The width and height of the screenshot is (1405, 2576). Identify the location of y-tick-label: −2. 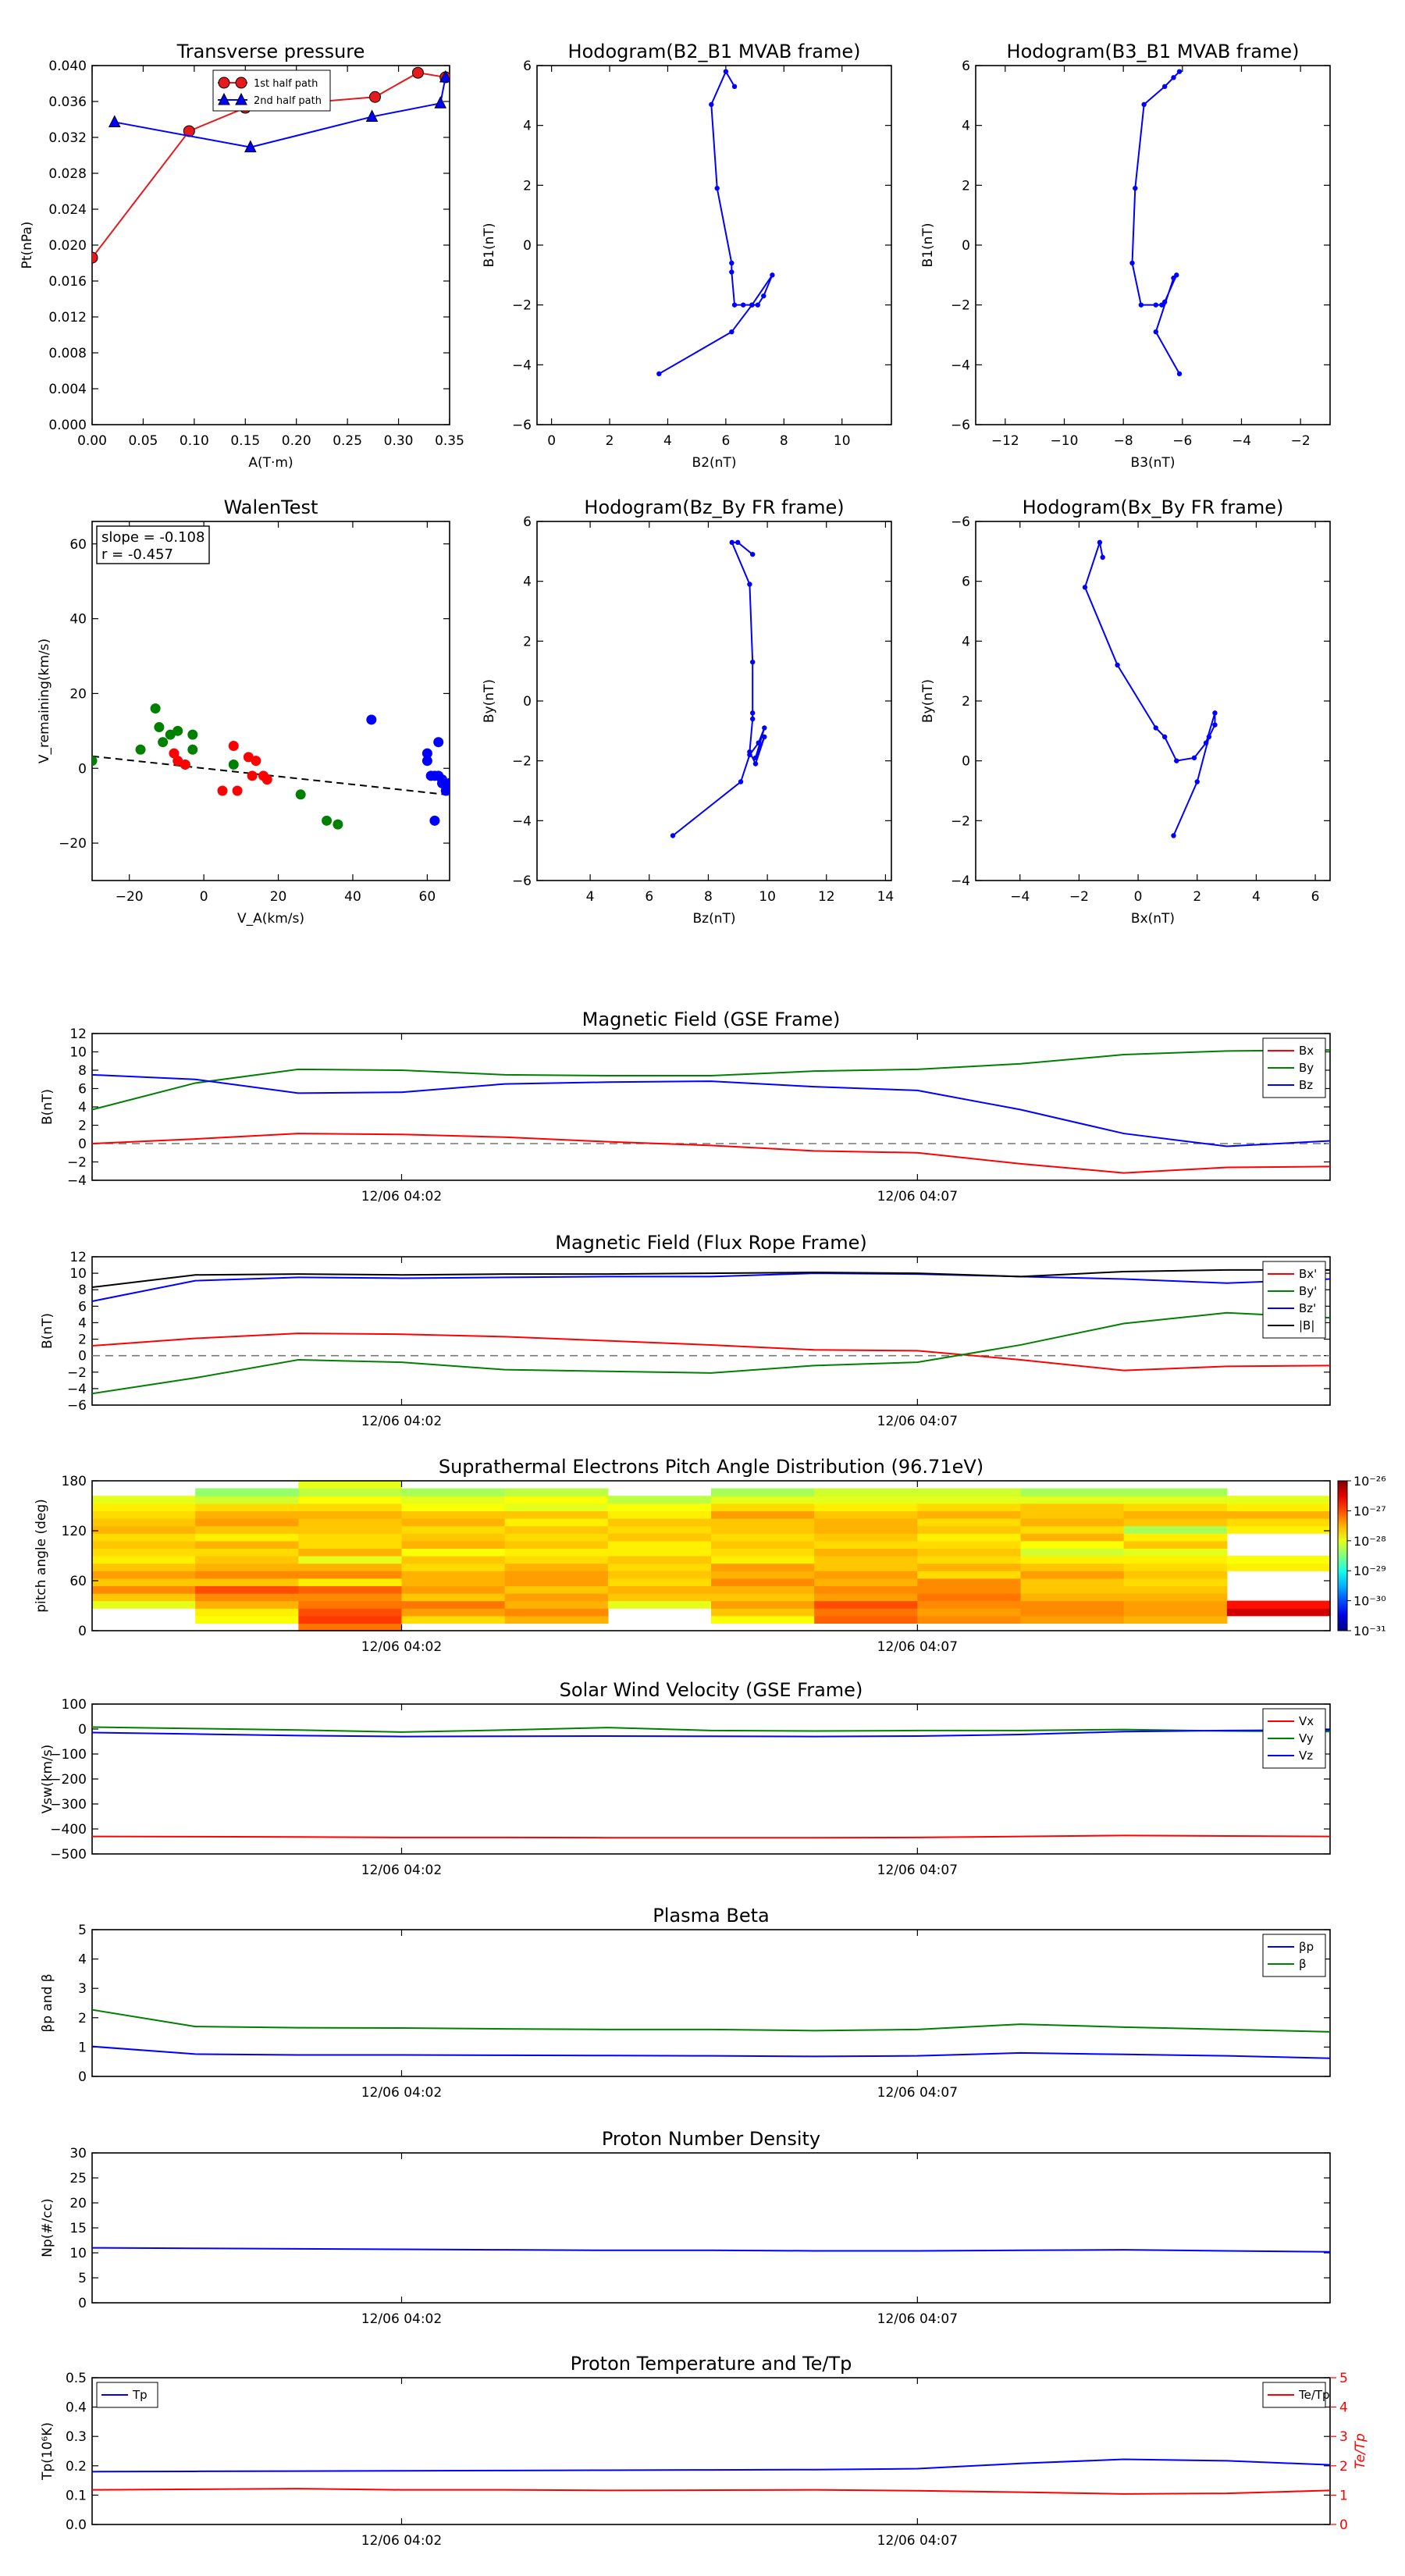
(522, 762).